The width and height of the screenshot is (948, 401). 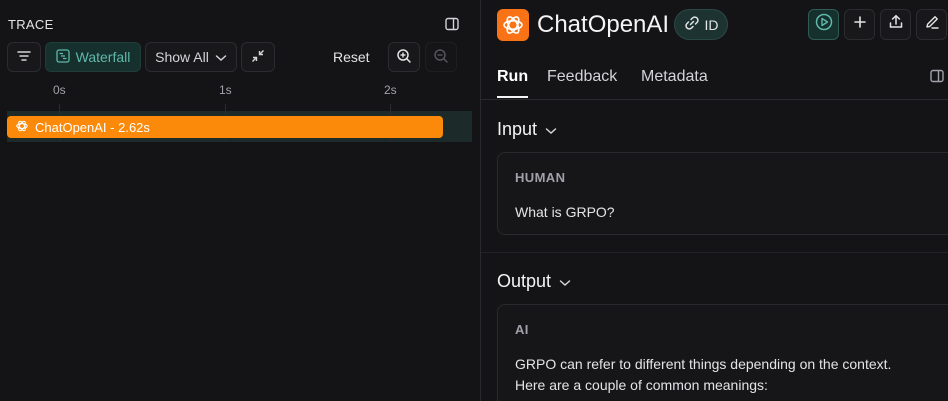 I want to click on output-section-toggle: Output, so click(x=534, y=281).